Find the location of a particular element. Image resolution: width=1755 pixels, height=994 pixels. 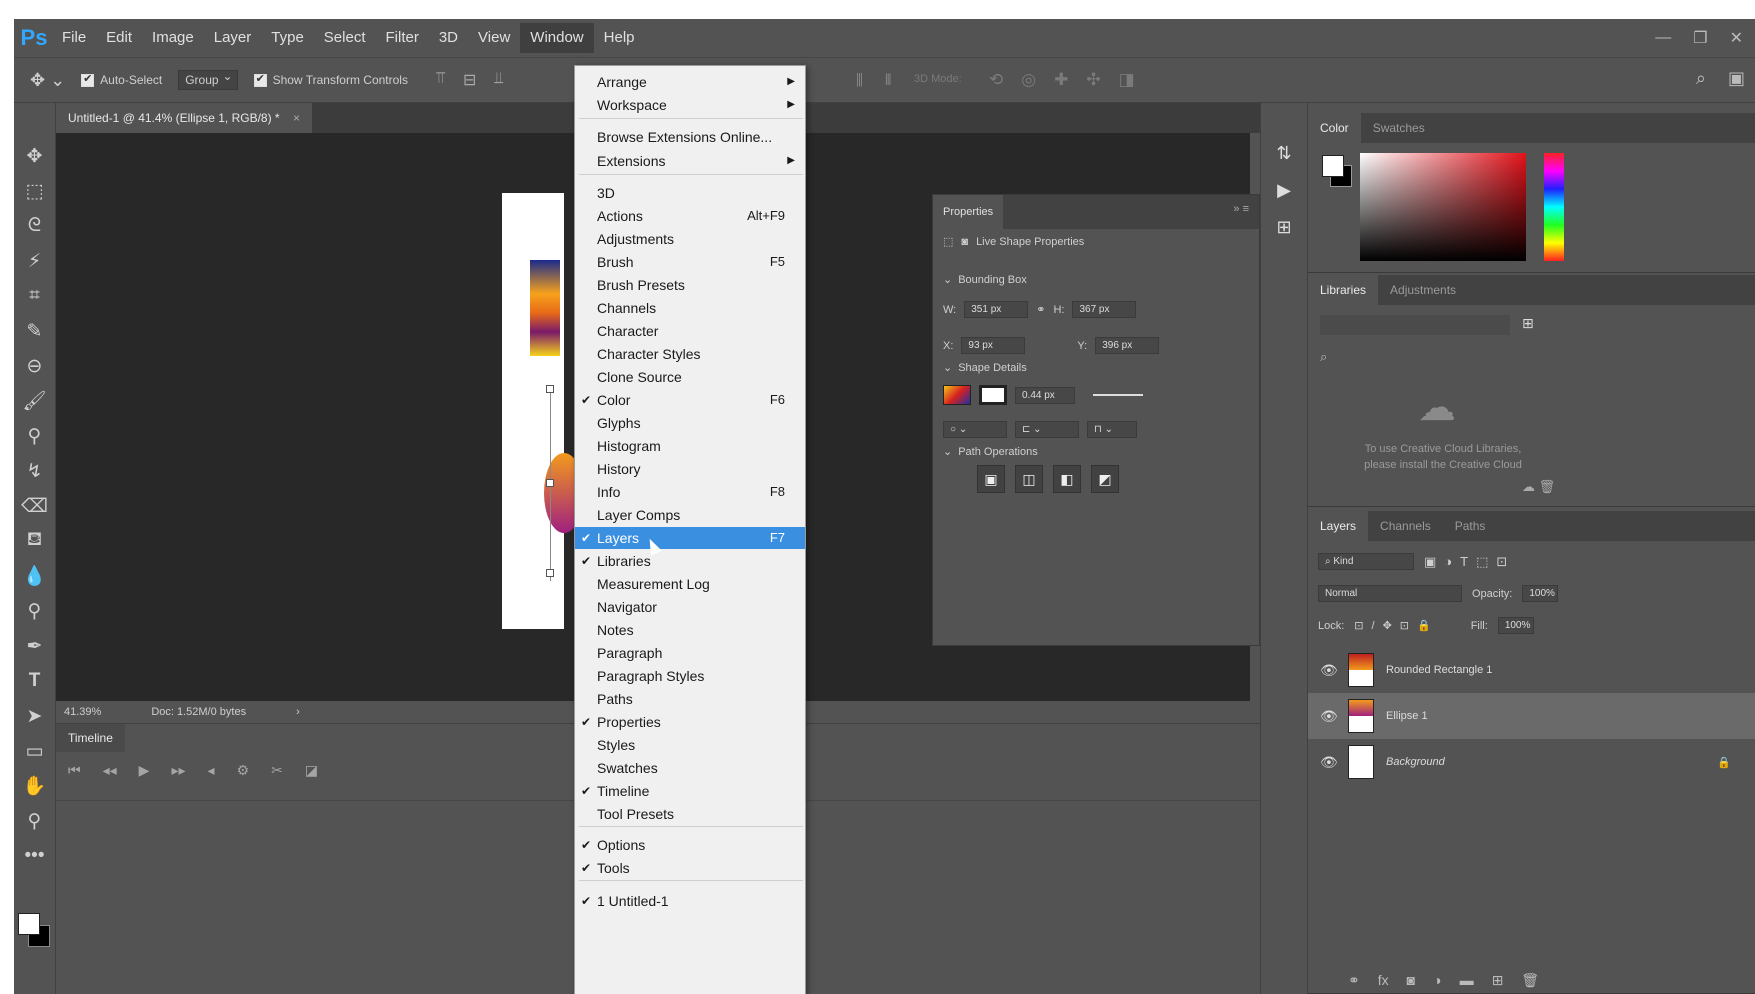

blur-icon: 💧 is located at coordinates (35, 576).